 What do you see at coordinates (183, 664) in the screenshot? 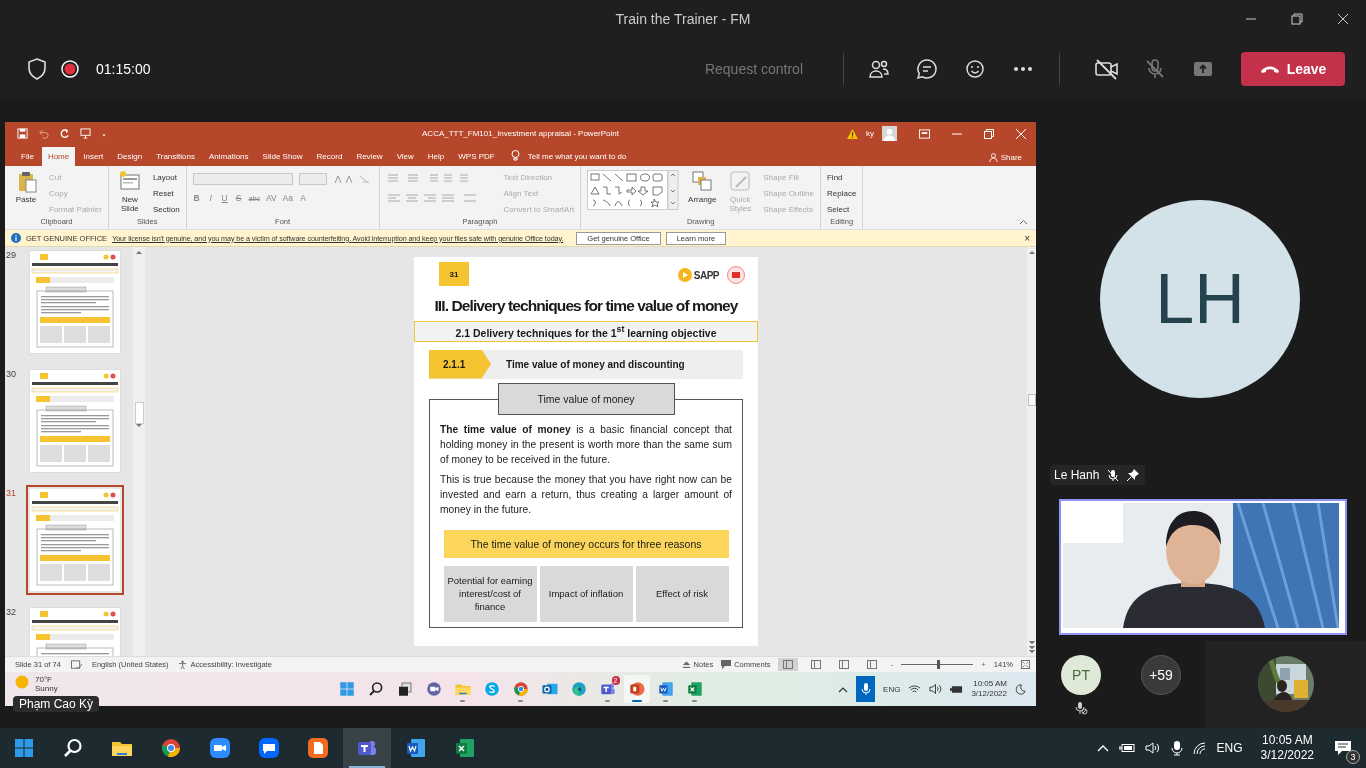
I see `accessibility-icon` at bounding box center [183, 664].